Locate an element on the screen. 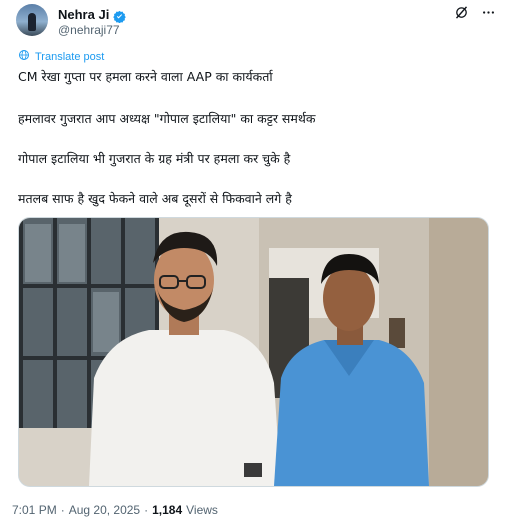 The height and width of the screenshot is (517, 505). author-name-line: Nehra Ji is located at coordinates (92, 14).